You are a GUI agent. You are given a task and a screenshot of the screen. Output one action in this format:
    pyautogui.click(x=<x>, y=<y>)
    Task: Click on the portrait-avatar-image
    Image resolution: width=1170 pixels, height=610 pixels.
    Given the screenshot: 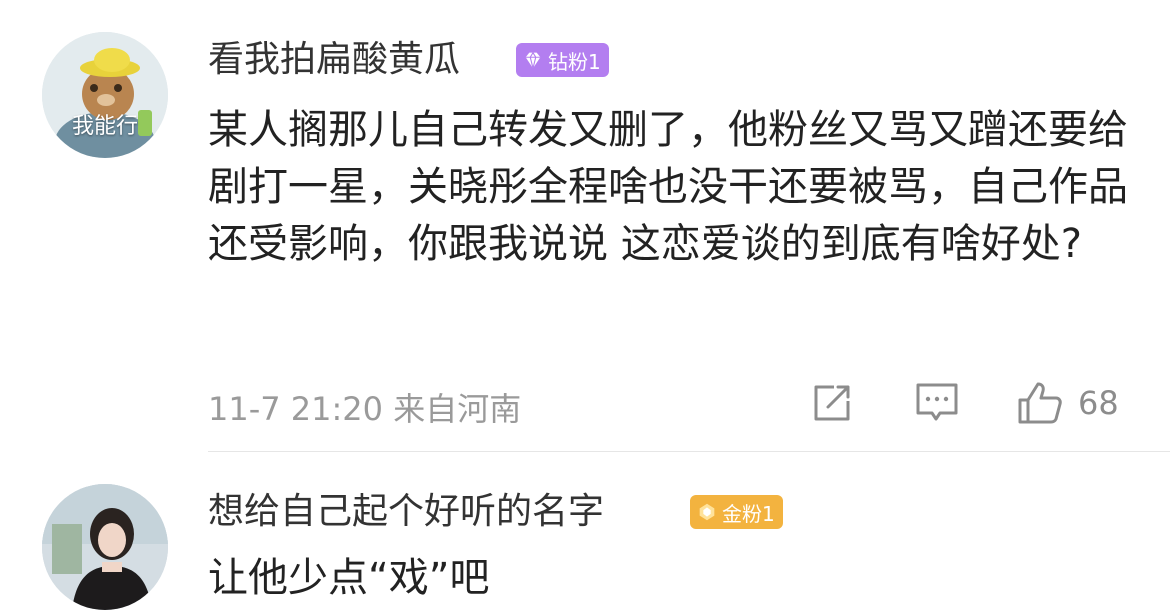 What is the action you would take?
    pyautogui.click(x=105, y=547)
    